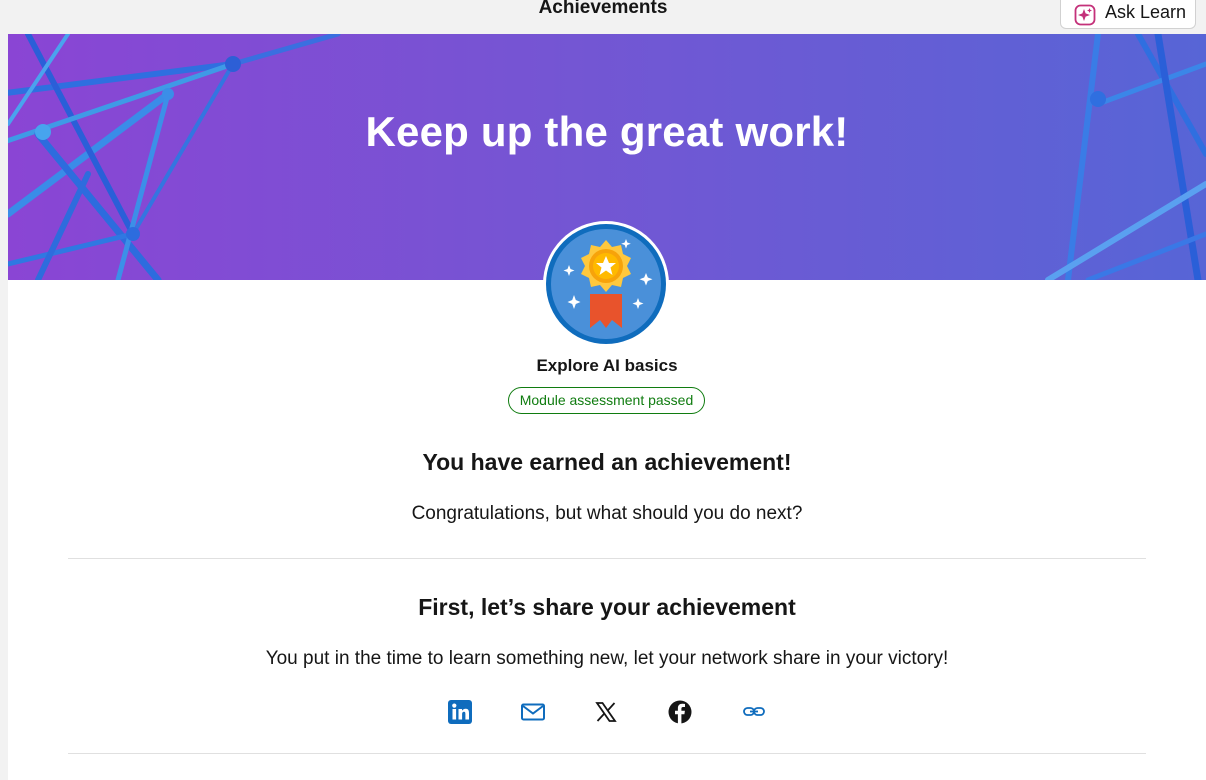 The image size is (1206, 780). What do you see at coordinates (1146, 12) in the screenshot?
I see `ask-learn-label: Ask Learn` at bounding box center [1146, 12].